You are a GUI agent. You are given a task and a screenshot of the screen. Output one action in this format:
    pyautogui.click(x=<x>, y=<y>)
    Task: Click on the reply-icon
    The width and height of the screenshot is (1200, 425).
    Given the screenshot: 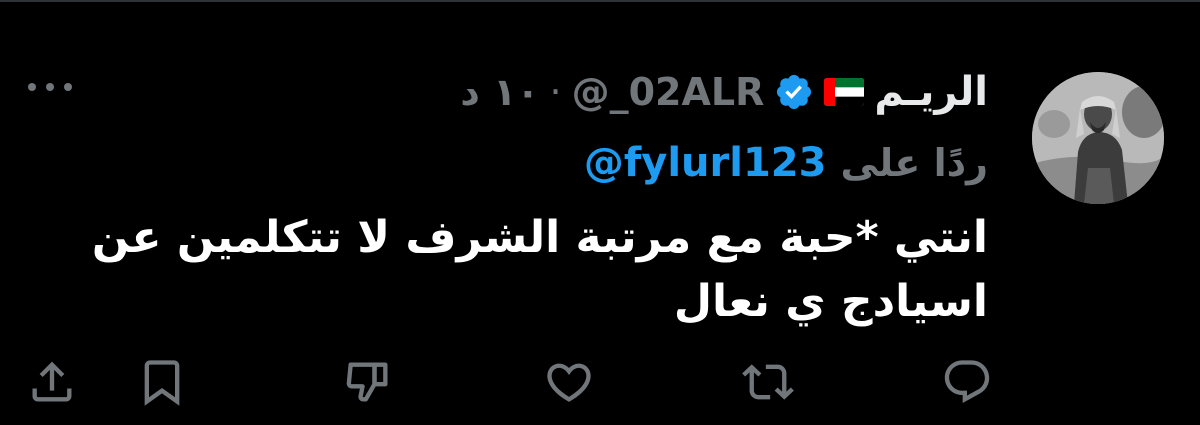 What is the action you would take?
    pyautogui.click(x=967, y=382)
    